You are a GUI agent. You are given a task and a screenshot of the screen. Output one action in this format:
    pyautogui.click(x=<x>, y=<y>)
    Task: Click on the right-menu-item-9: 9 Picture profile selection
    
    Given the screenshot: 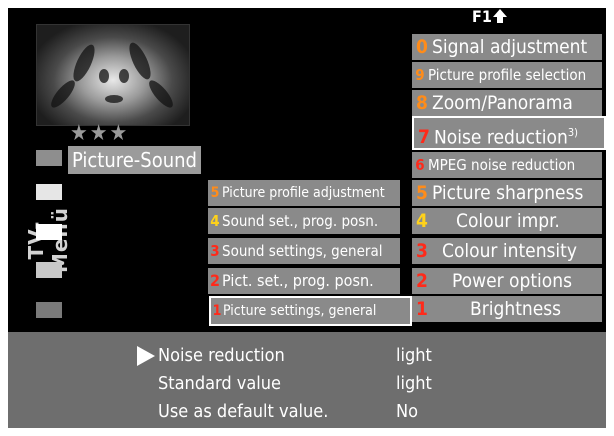 What is the action you would take?
    pyautogui.click(x=507, y=75)
    